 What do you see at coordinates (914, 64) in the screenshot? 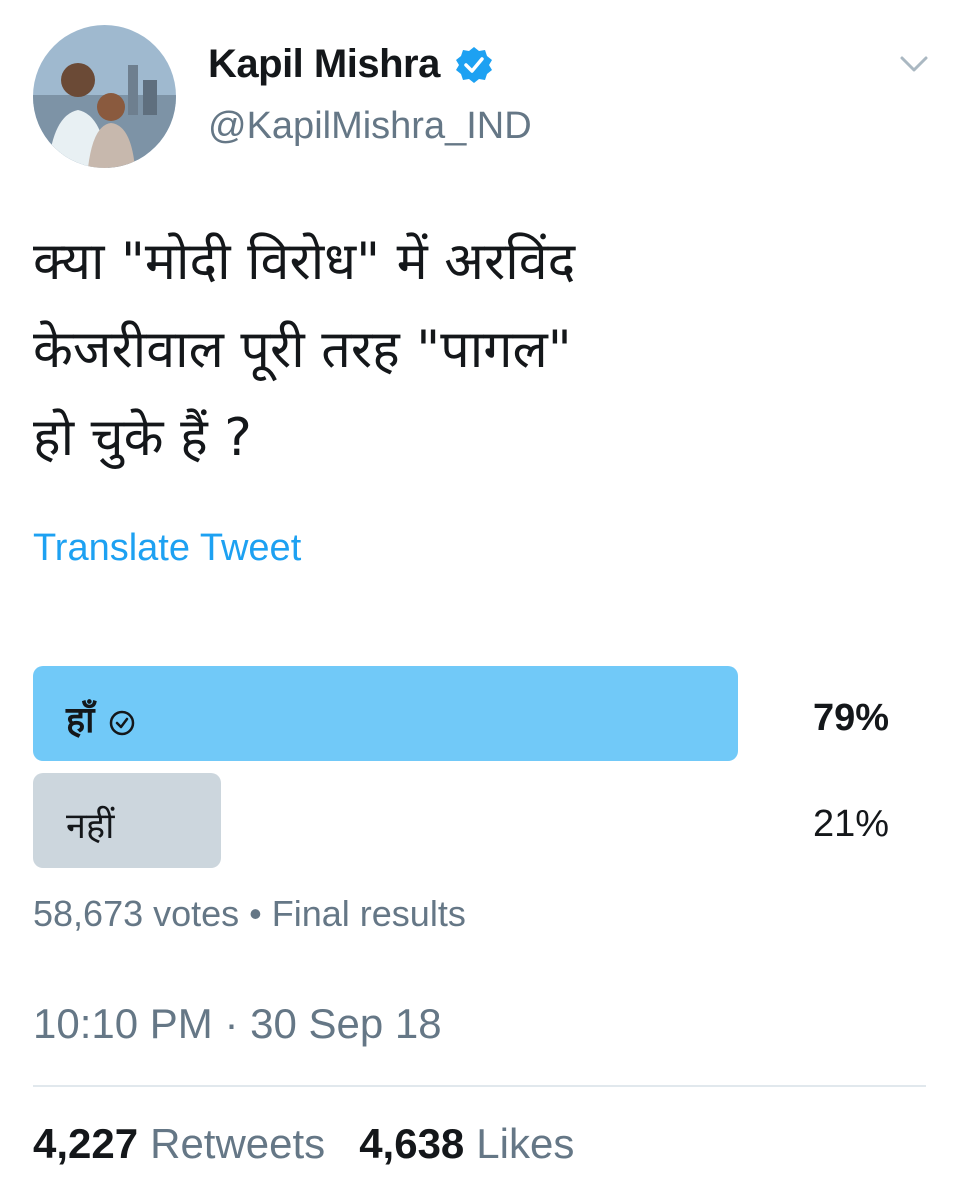
I see `chevron-down-icon` at bounding box center [914, 64].